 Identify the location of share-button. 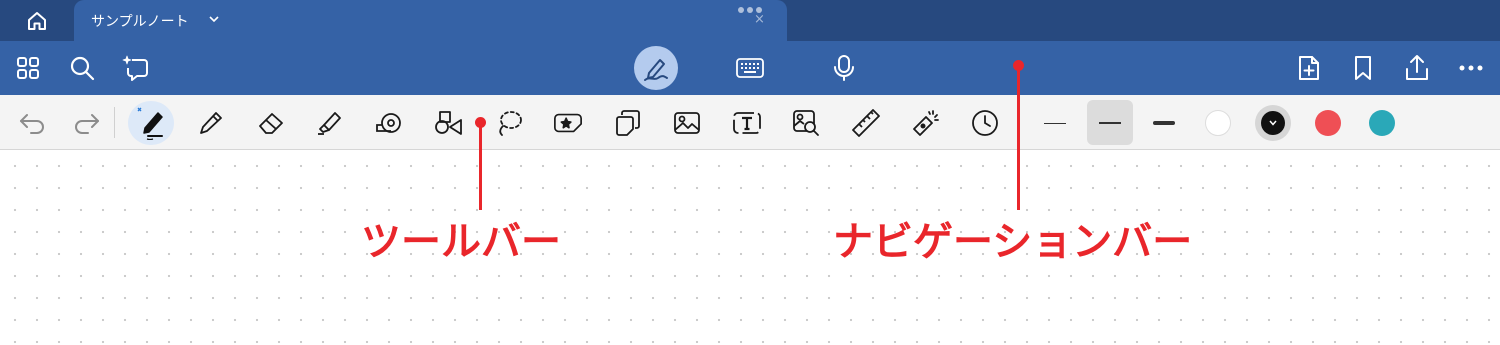
(1417, 68).